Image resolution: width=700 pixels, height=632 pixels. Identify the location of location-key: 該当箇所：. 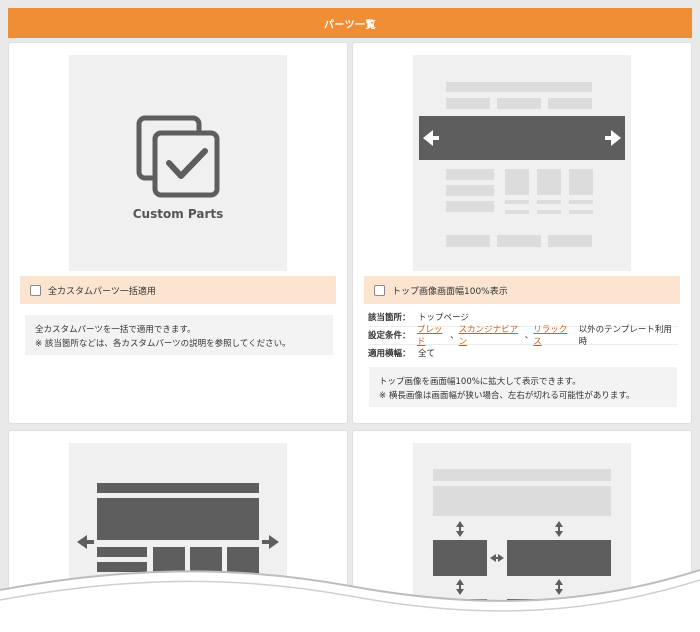
(389, 317).